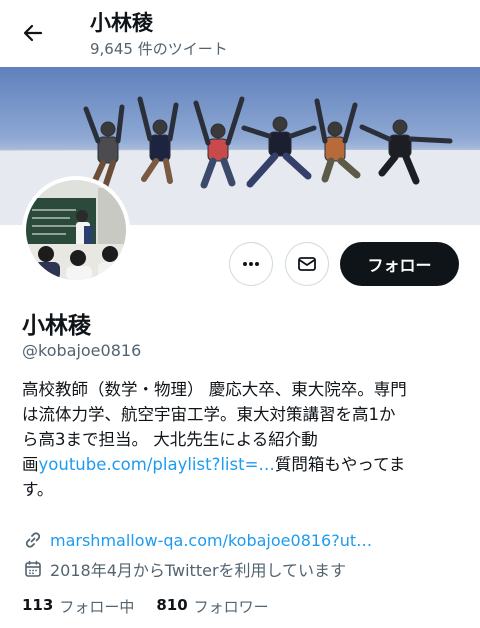 The width and height of the screenshot is (480, 628). I want to click on follow-button: フォロー, so click(399, 264).